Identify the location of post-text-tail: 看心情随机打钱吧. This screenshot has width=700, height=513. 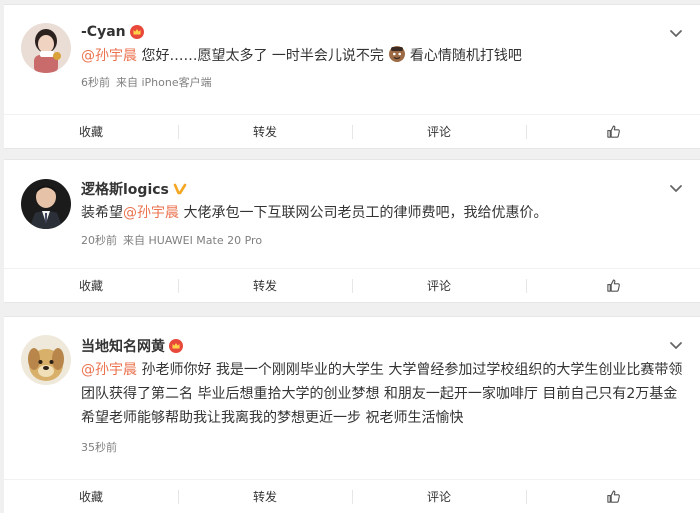
(465, 56).